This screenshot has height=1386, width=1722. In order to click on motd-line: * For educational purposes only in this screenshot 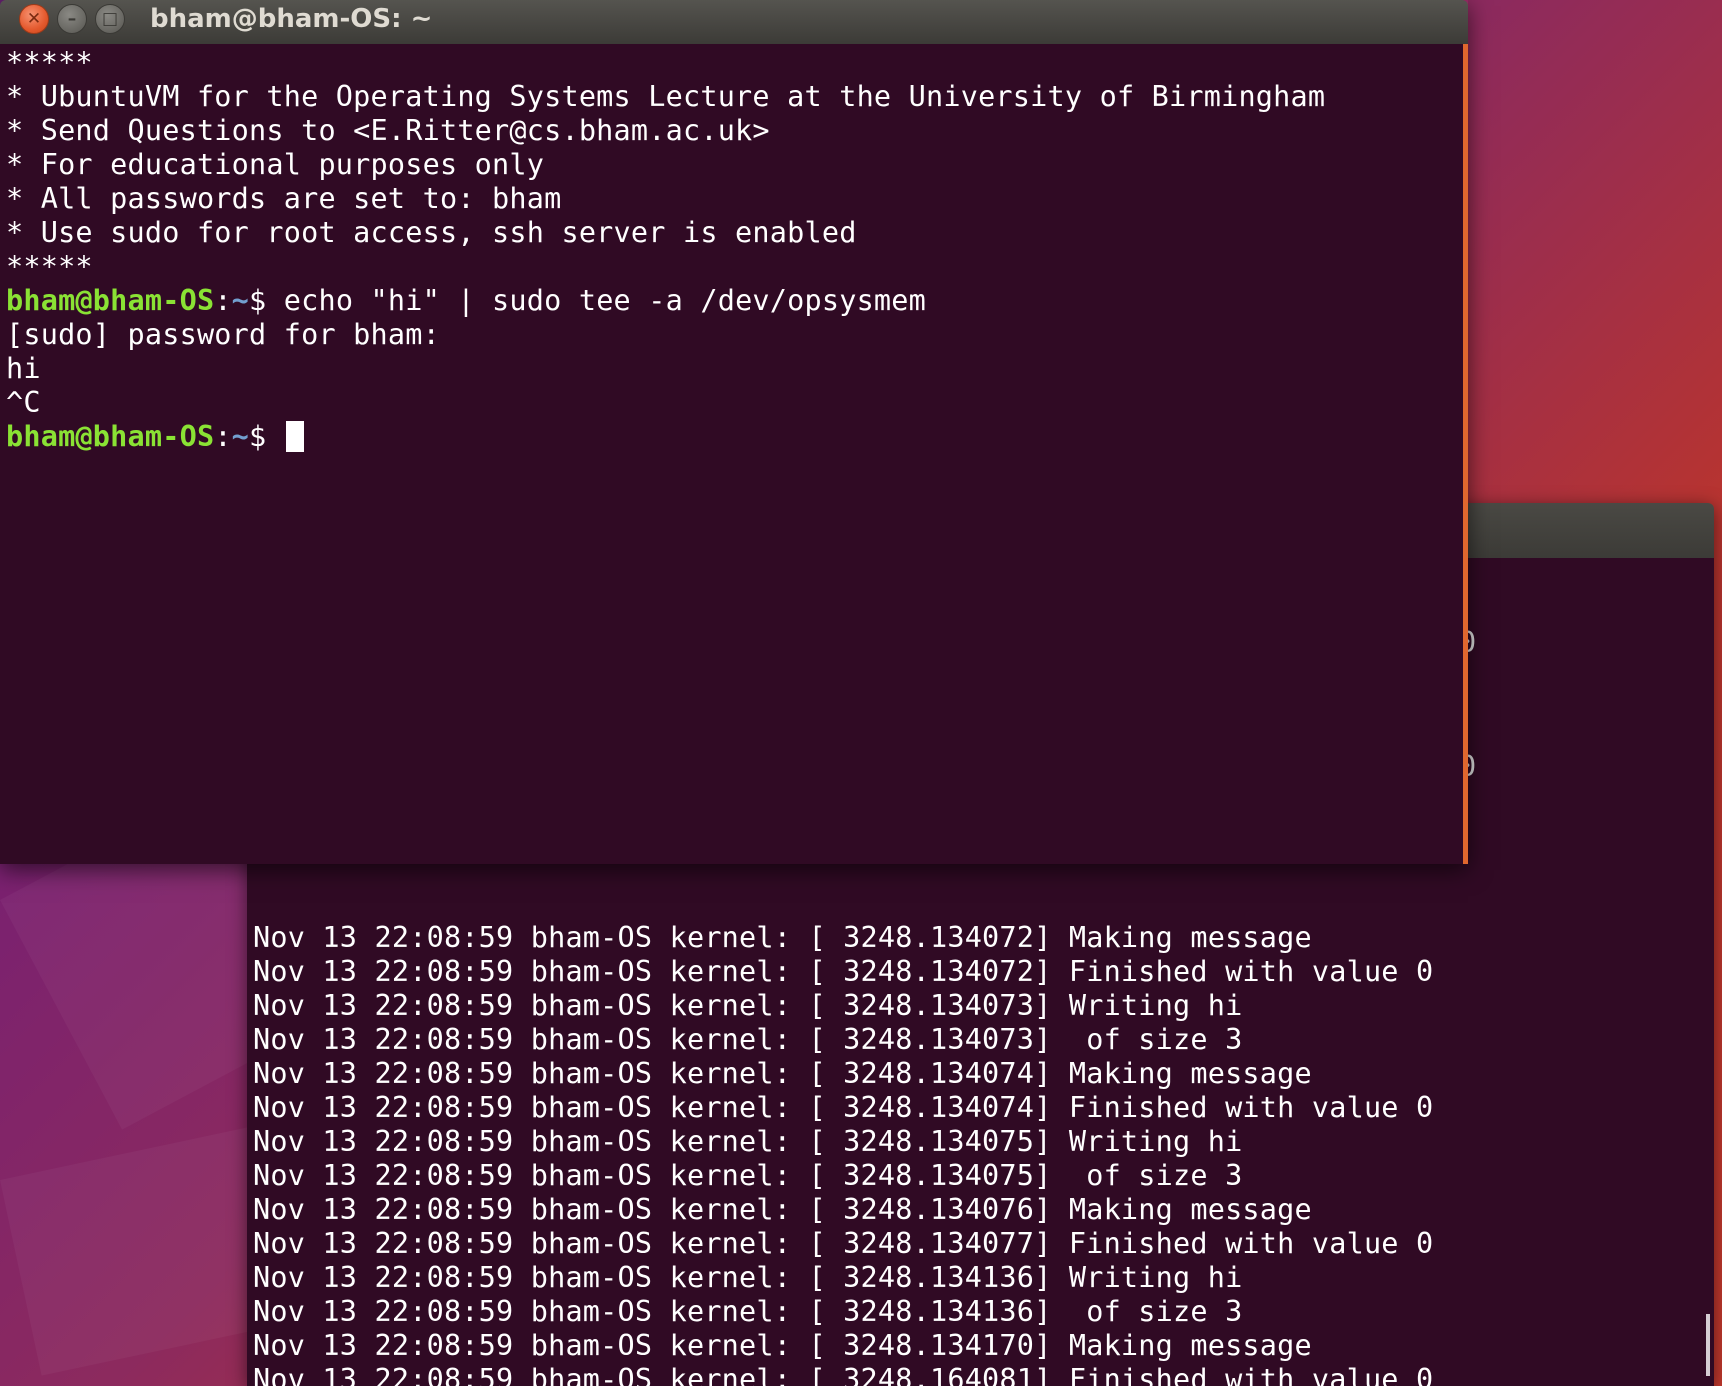, I will do `click(275, 164)`.